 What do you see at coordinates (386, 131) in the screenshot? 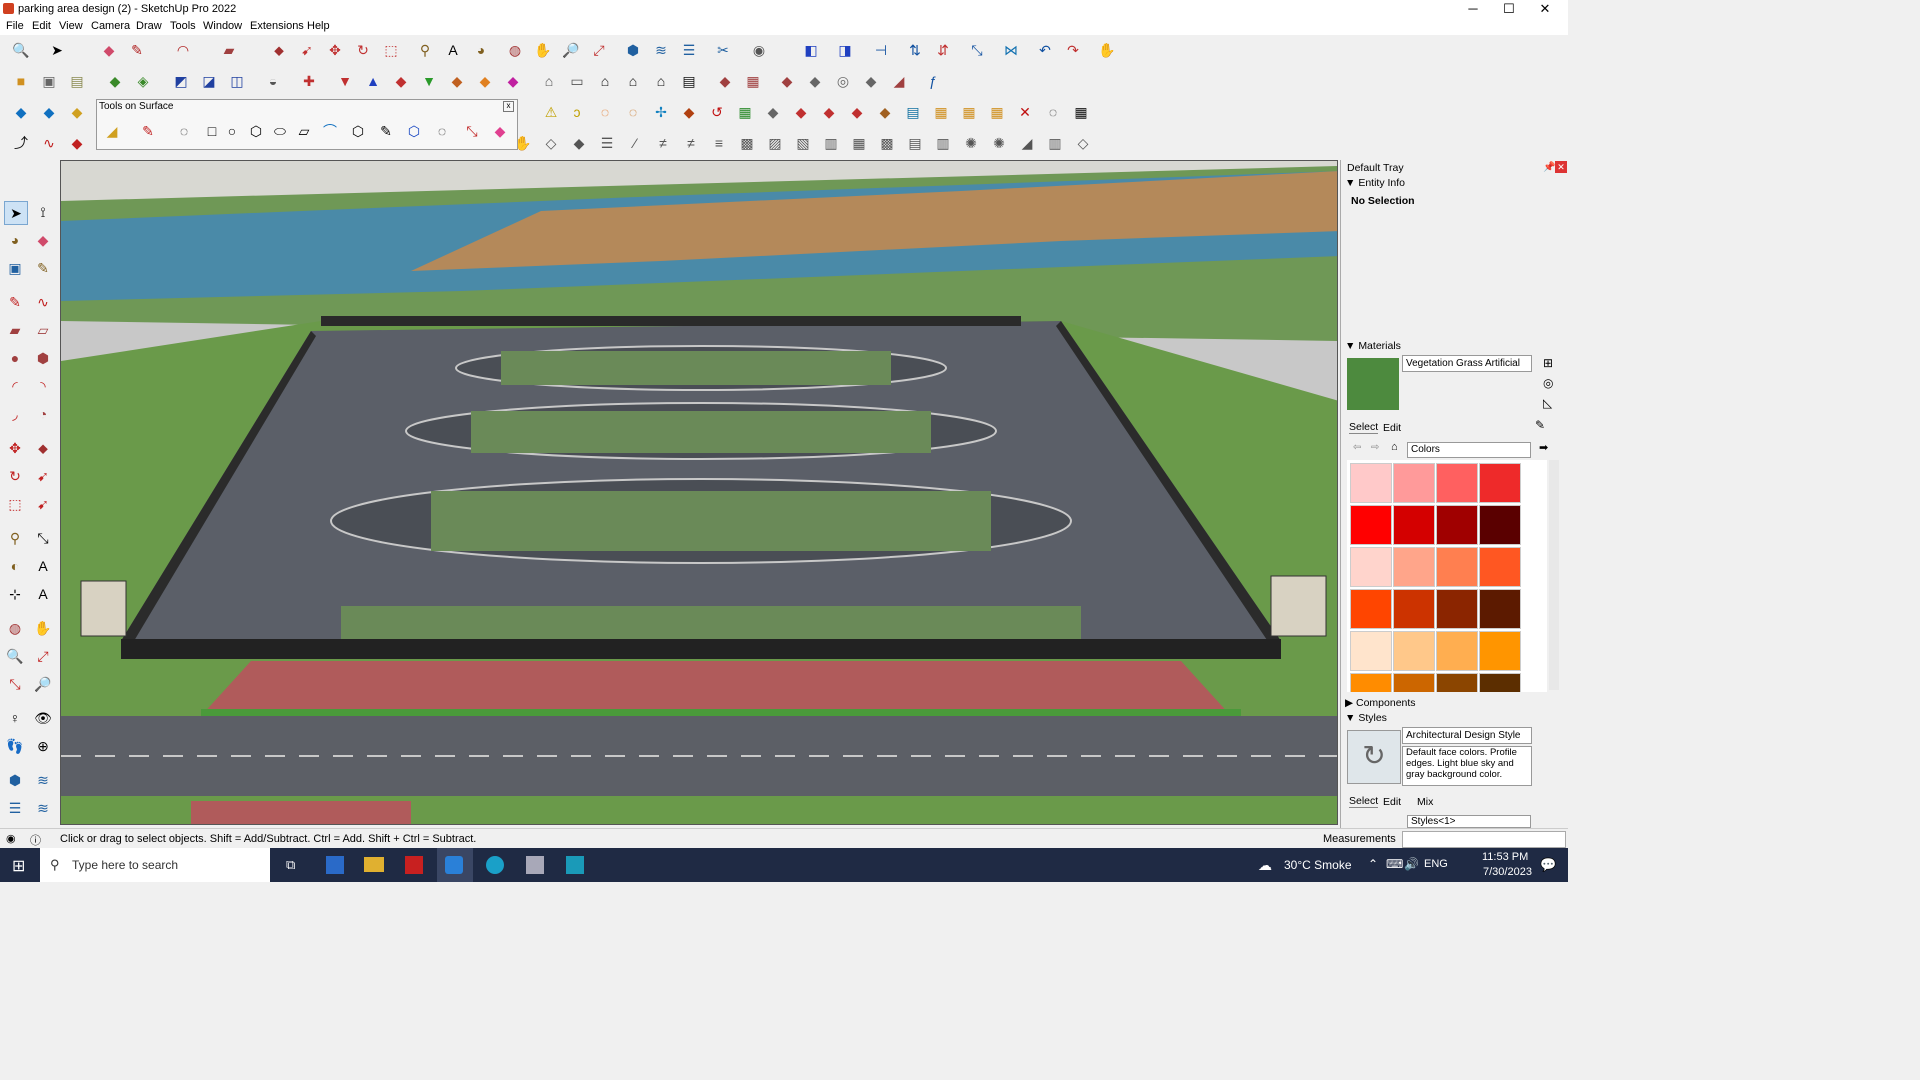
I see `tos-freehand-icon: ✎` at bounding box center [386, 131].